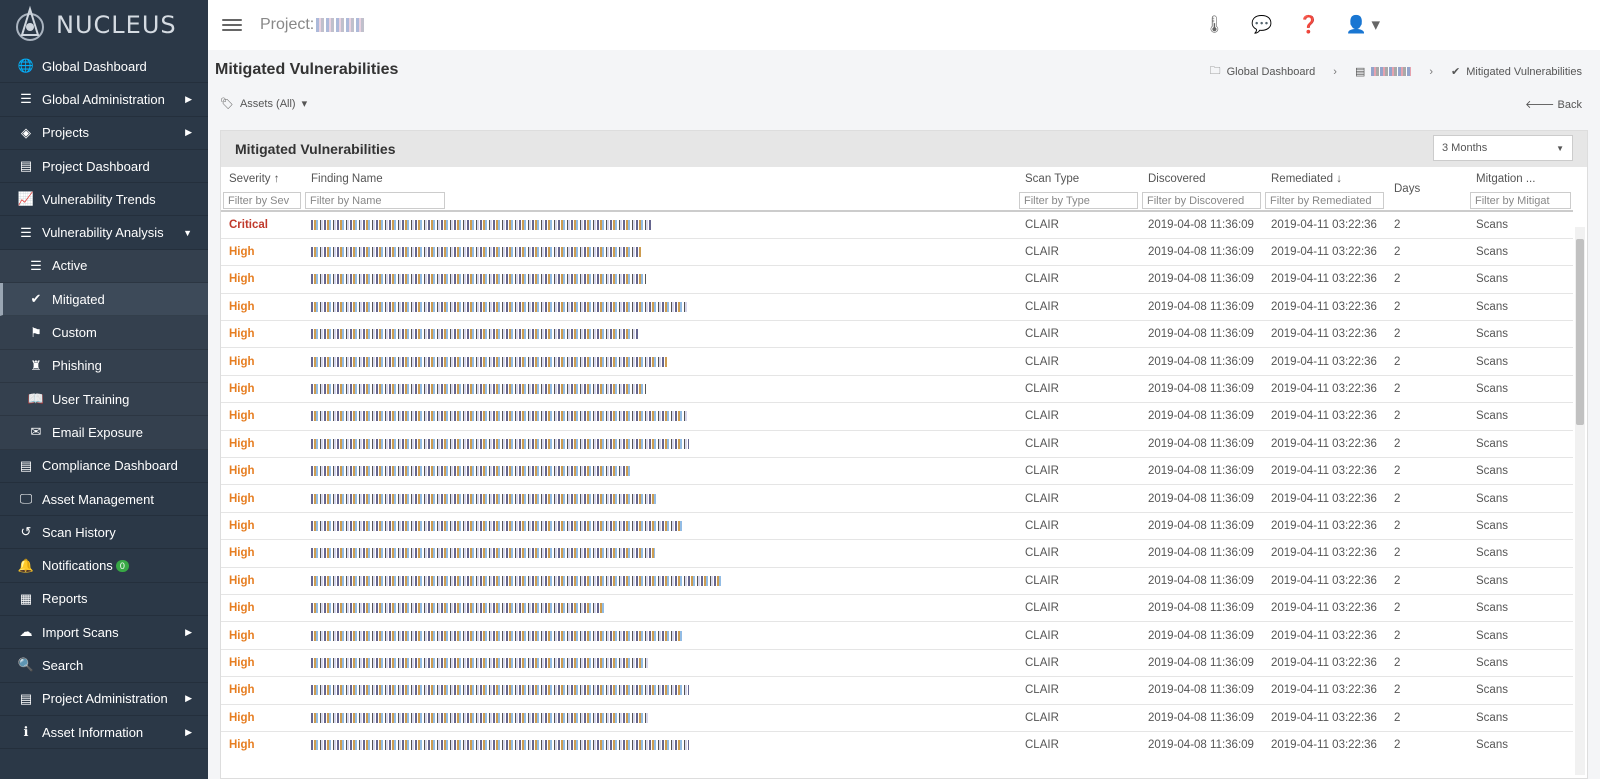  I want to click on menu-toggle-icon, so click(232, 25).